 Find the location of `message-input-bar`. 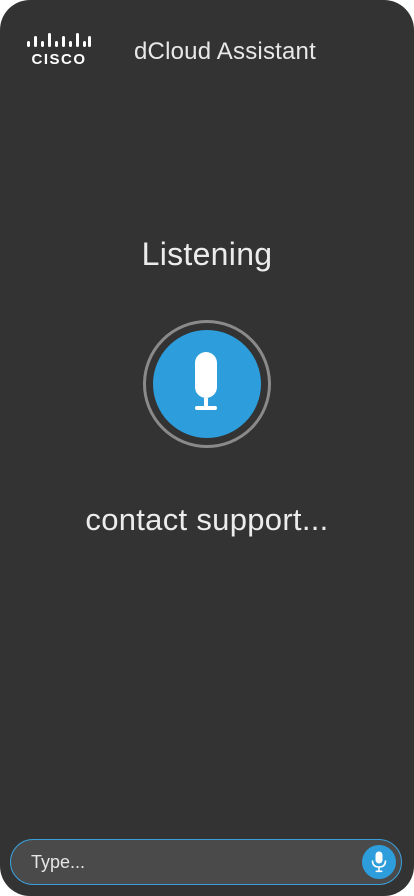

message-input-bar is located at coordinates (206, 862).